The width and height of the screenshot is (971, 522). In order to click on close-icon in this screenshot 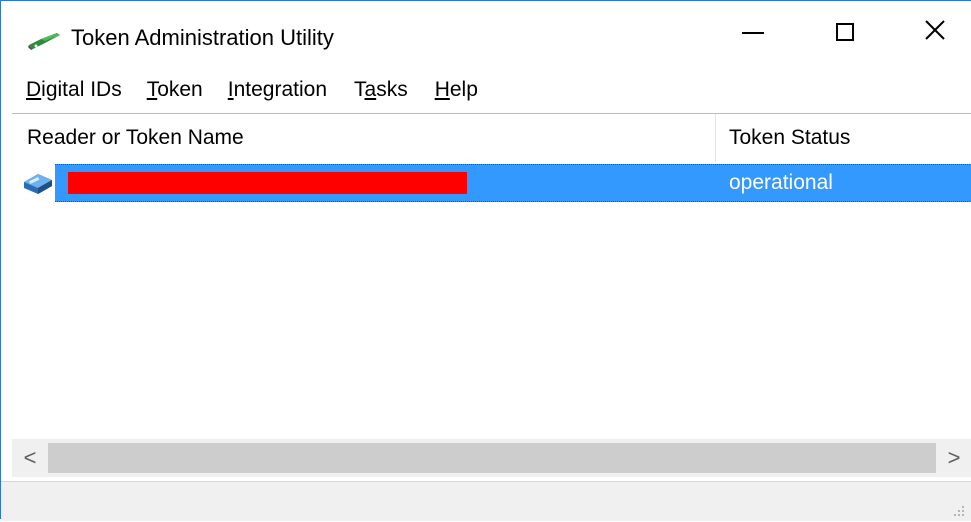, I will do `click(935, 32)`.